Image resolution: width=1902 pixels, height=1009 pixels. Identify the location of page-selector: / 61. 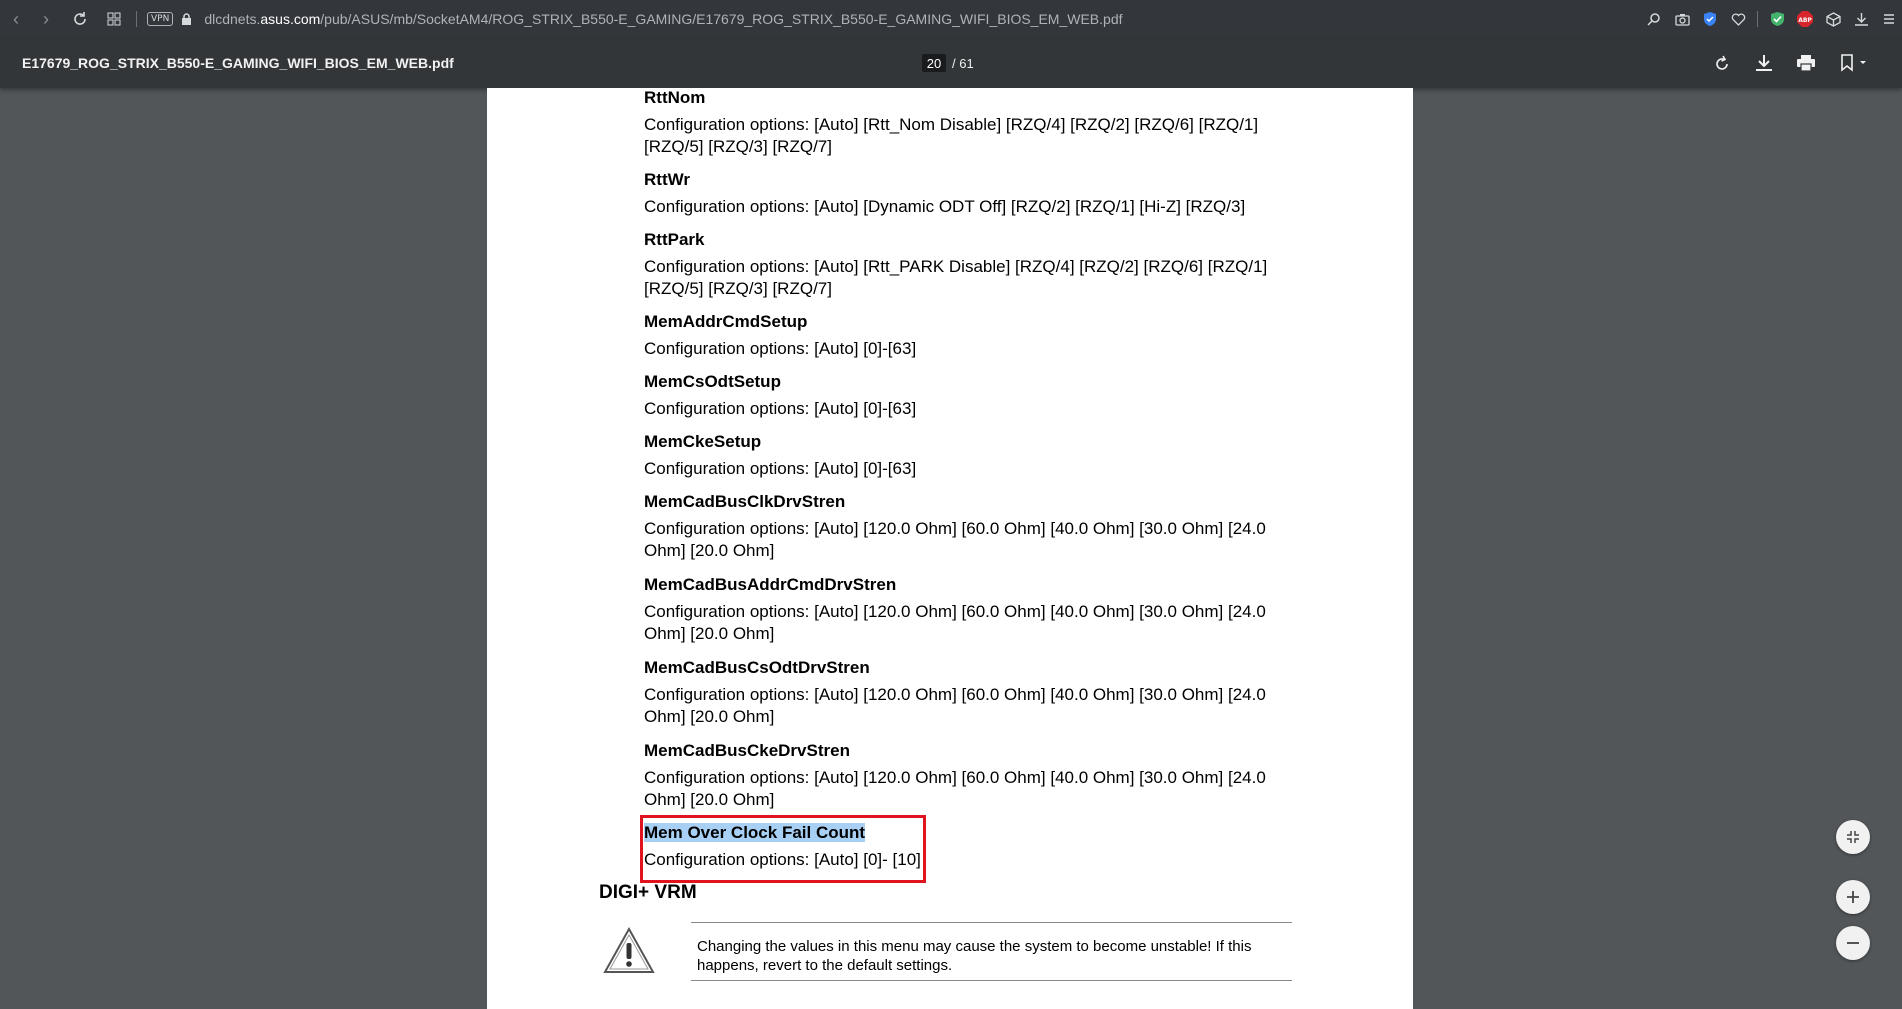
(948, 63).